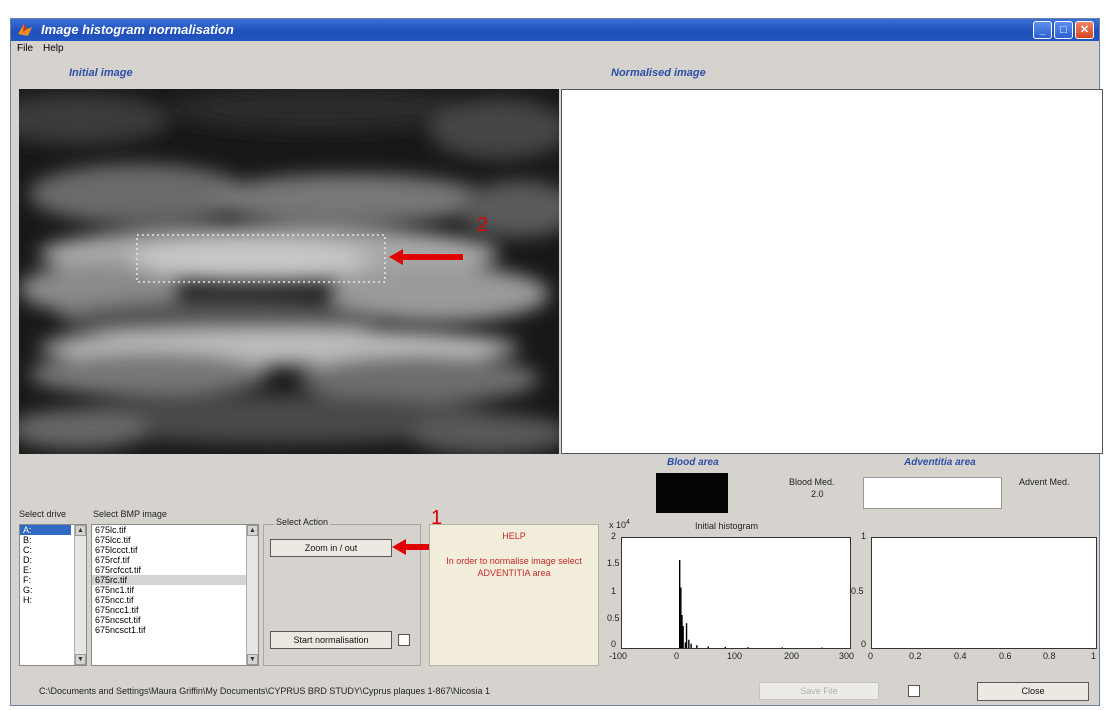 This screenshot has width=1107, height=710. Describe the element at coordinates (940, 462) in the screenshot. I see `adventitia-area-label: Adventitia area` at that location.